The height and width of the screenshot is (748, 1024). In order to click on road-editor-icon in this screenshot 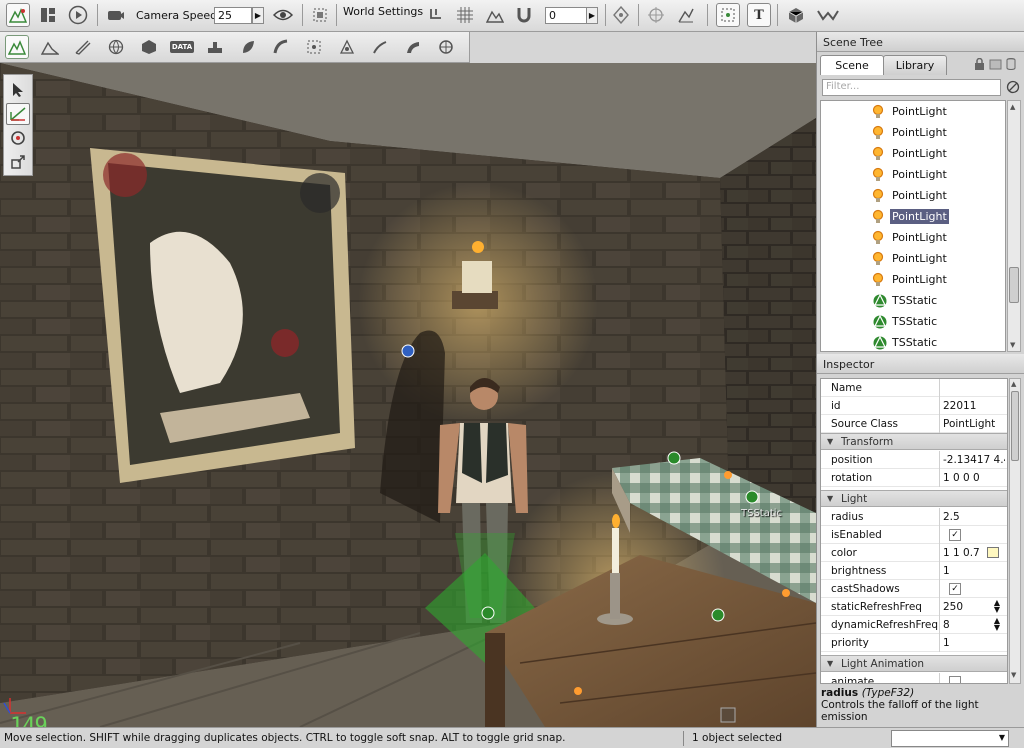, I will do `click(281, 47)`.